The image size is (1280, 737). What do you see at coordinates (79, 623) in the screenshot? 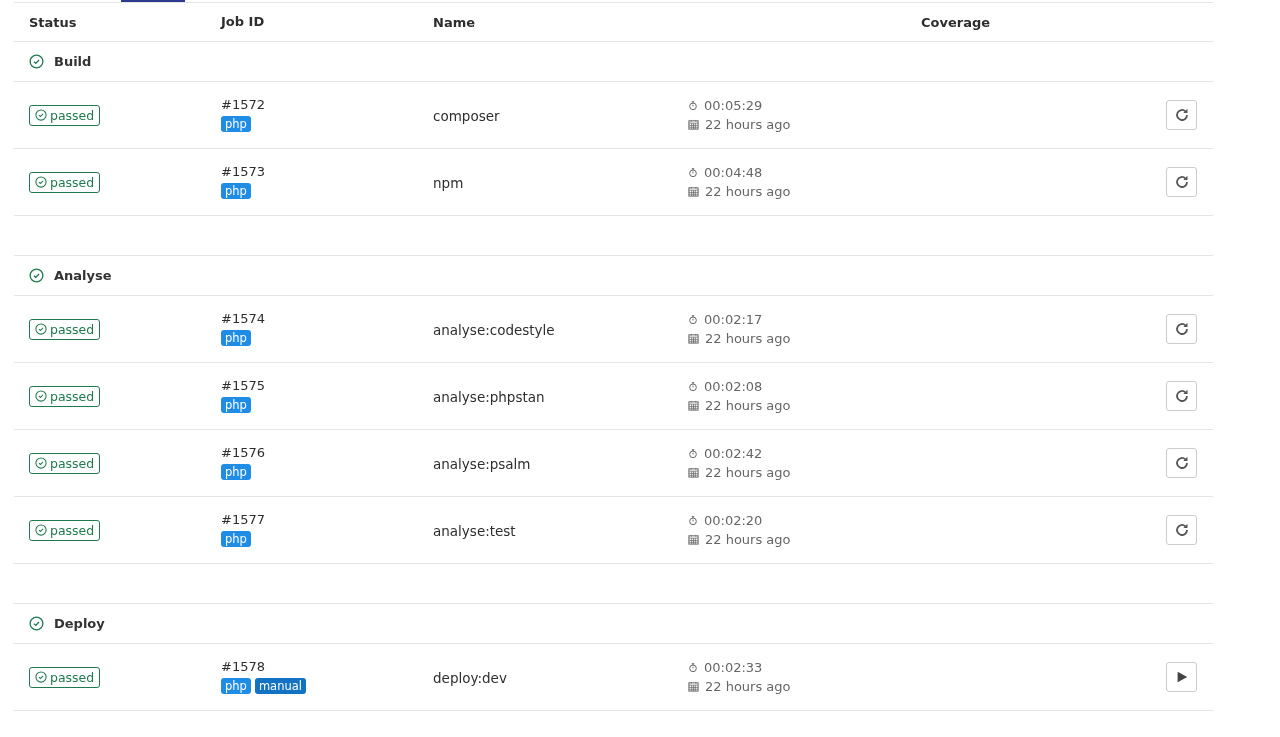
I see `stage-name: Deploy` at bounding box center [79, 623].